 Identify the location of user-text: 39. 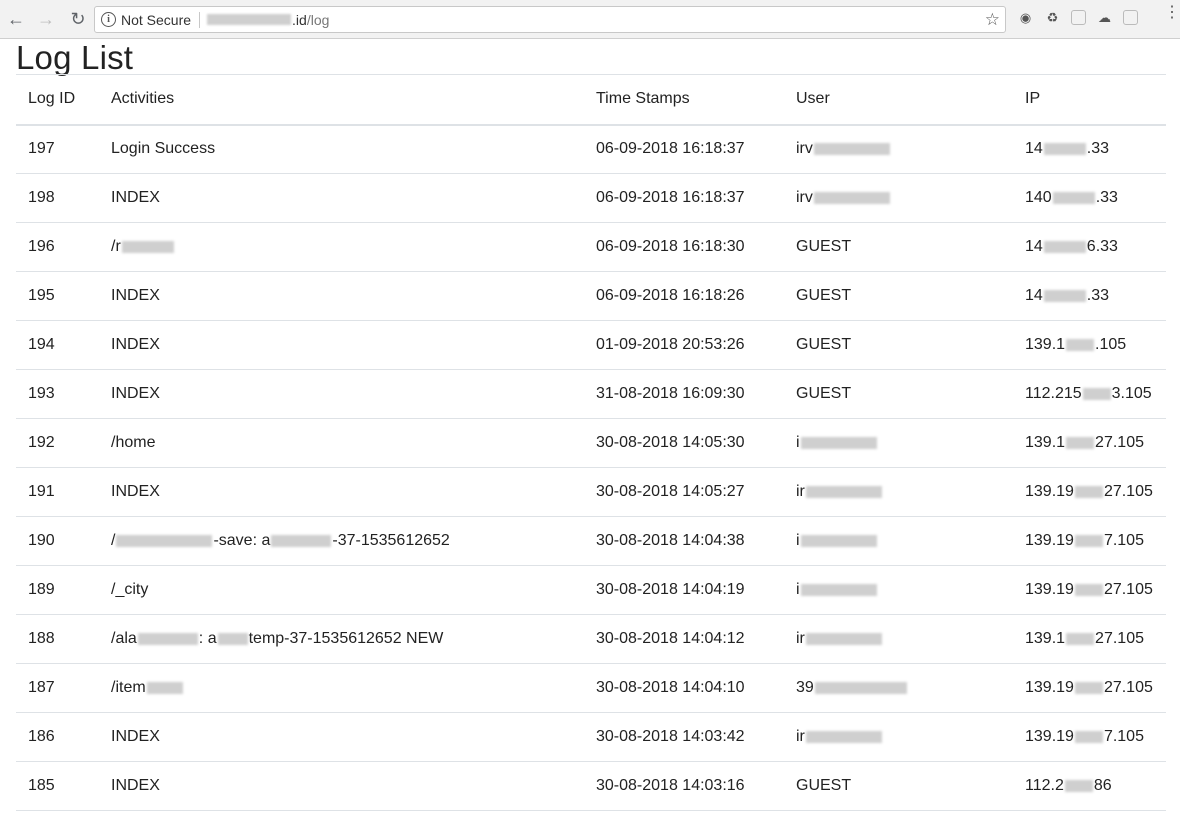
(805, 687).